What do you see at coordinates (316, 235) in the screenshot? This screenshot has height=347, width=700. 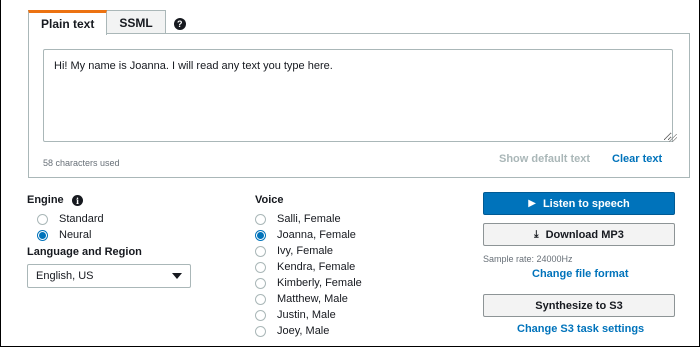 I see `voice-option-label: Joanna, Female` at bounding box center [316, 235].